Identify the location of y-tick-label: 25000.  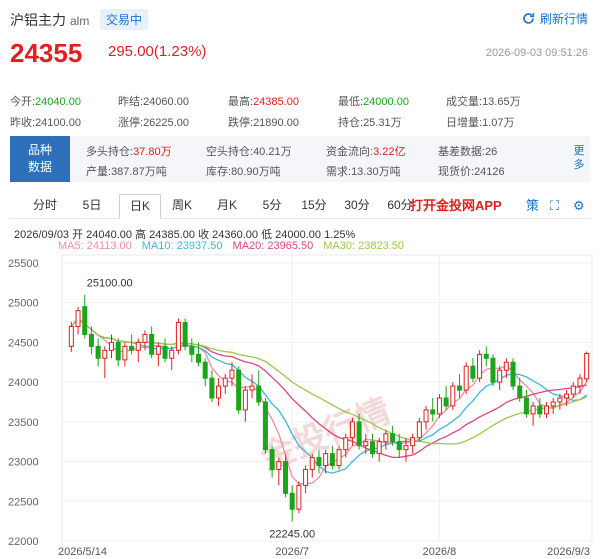
(23, 304).